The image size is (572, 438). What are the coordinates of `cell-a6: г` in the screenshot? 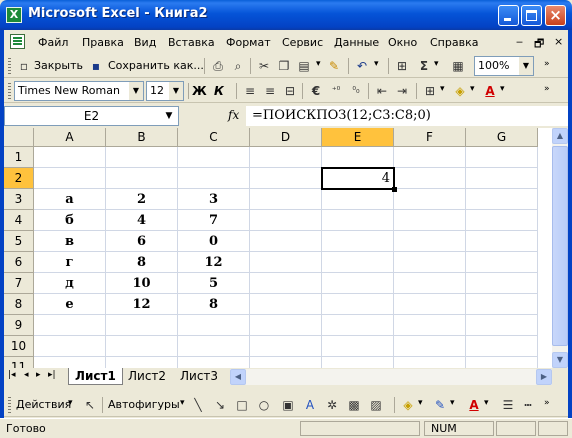 It's located at (70, 262).